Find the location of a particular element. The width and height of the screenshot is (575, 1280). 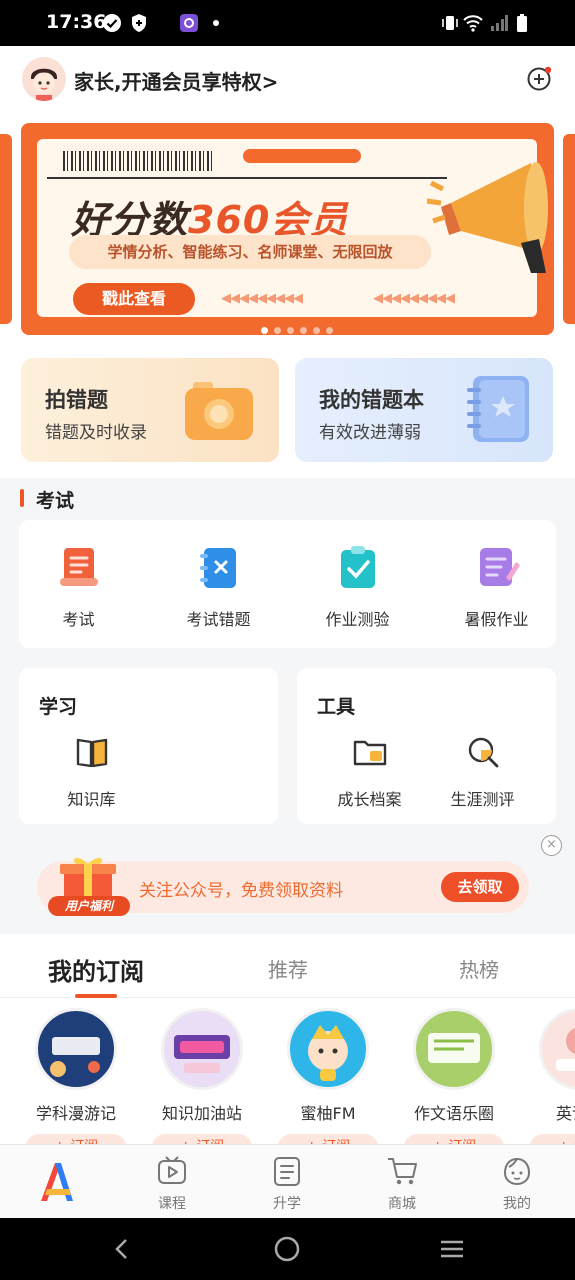

status-bar: 17:36 is located at coordinates (287, 23).